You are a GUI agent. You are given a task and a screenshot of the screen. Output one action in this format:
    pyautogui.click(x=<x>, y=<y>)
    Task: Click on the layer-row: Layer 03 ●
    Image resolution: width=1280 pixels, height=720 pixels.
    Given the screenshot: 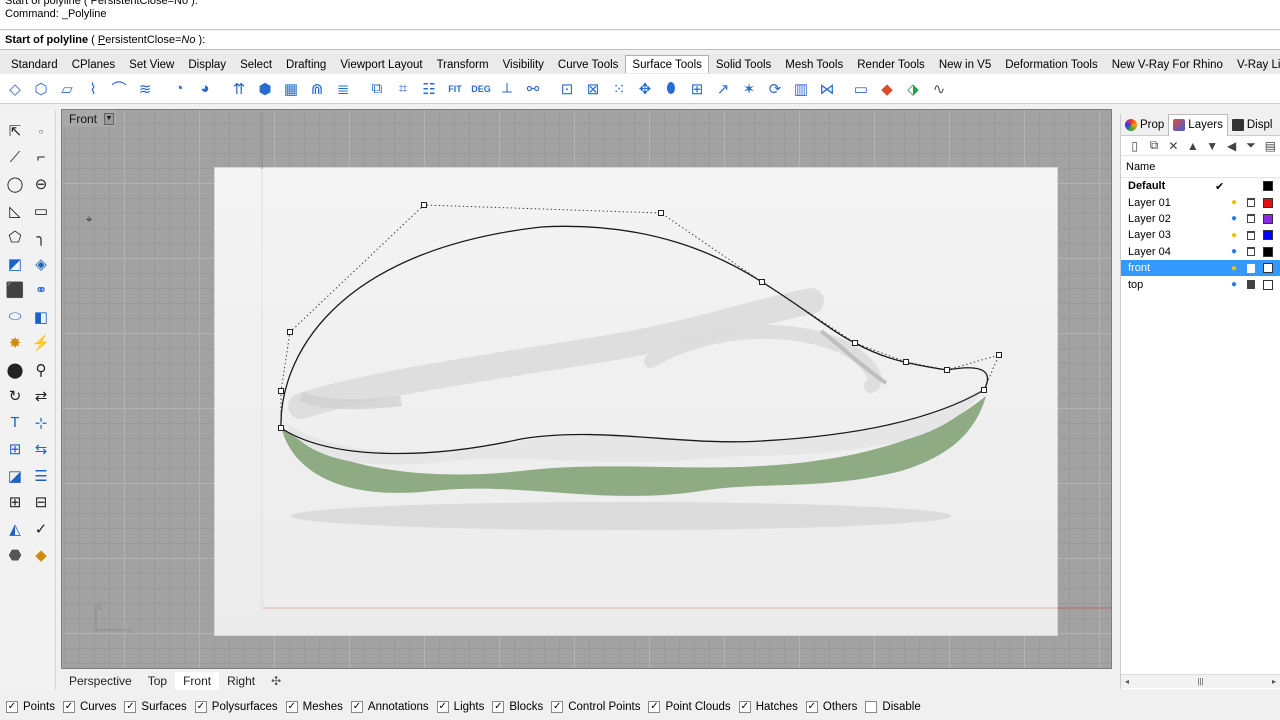 What is the action you would take?
    pyautogui.click(x=1200, y=235)
    